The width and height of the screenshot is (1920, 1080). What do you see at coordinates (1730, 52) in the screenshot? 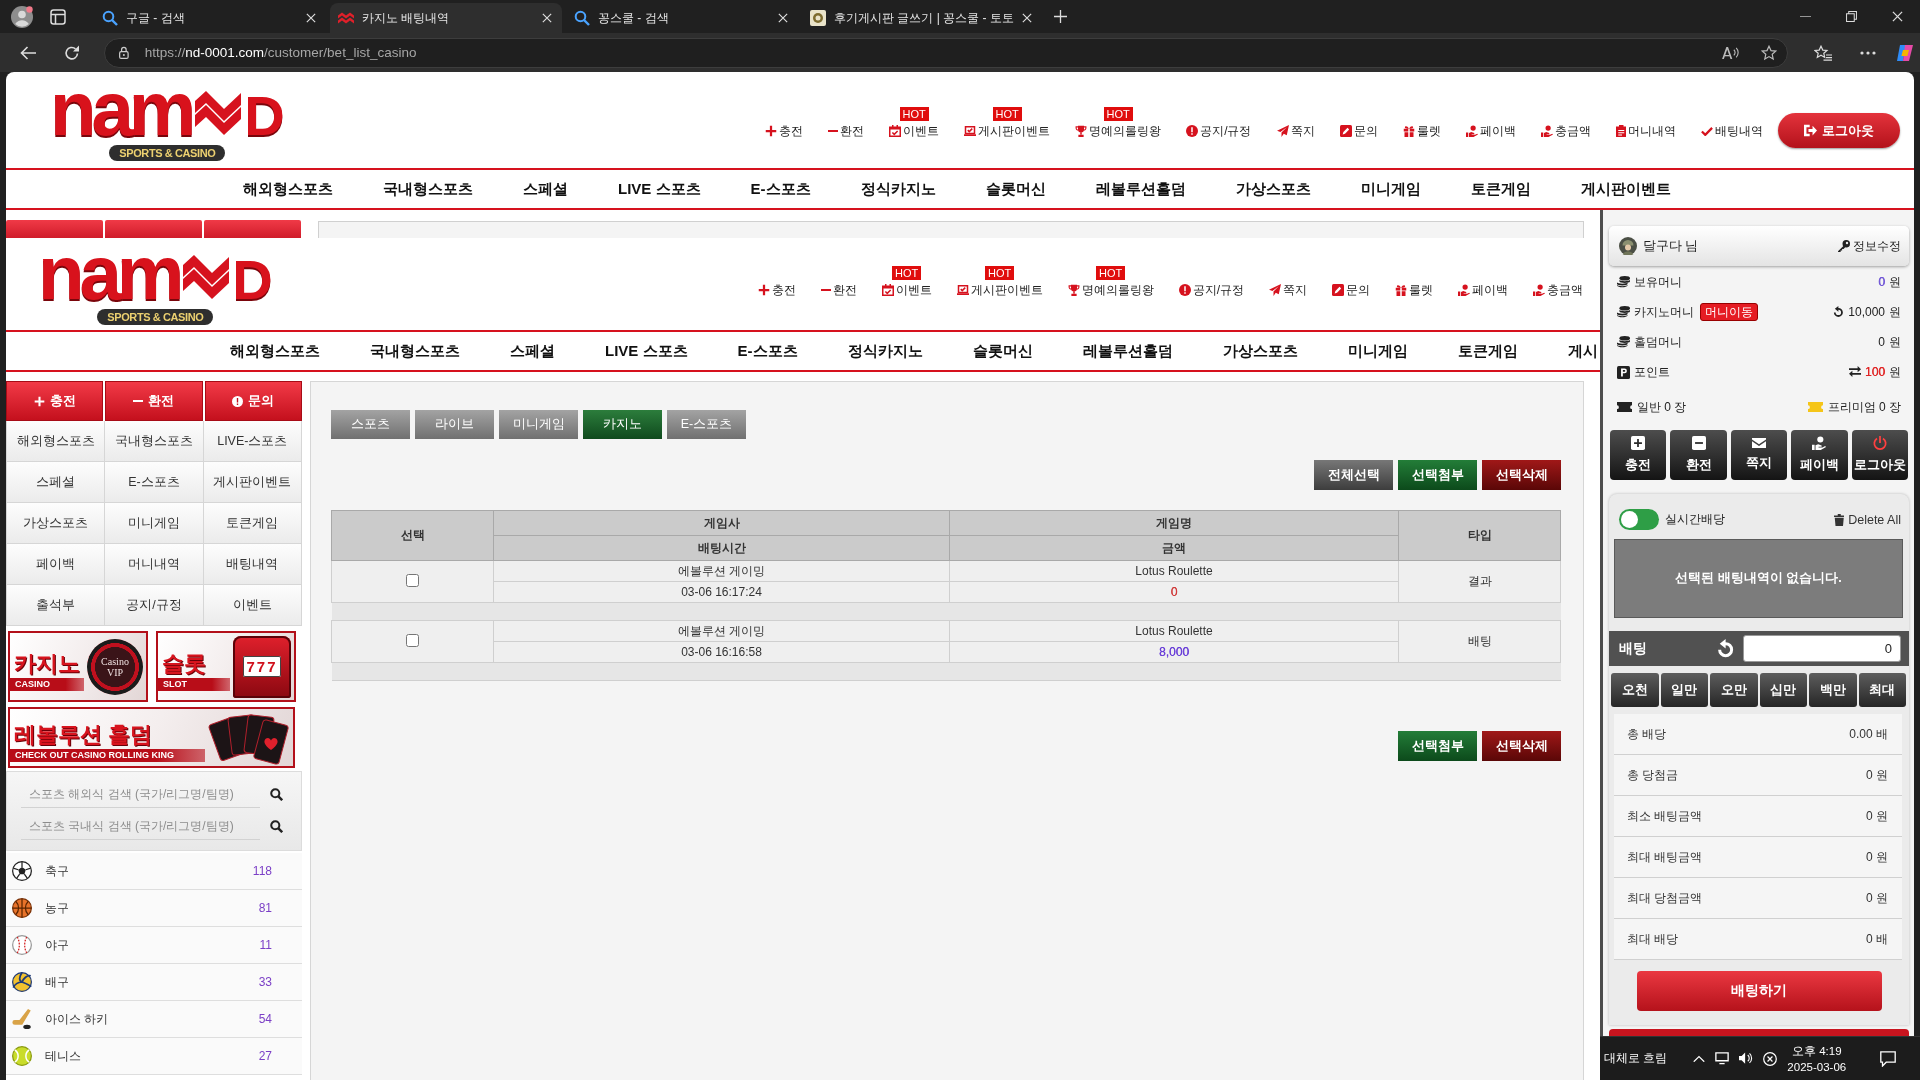
I see `read-aloud-icon` at bounding box center [1730, 52].